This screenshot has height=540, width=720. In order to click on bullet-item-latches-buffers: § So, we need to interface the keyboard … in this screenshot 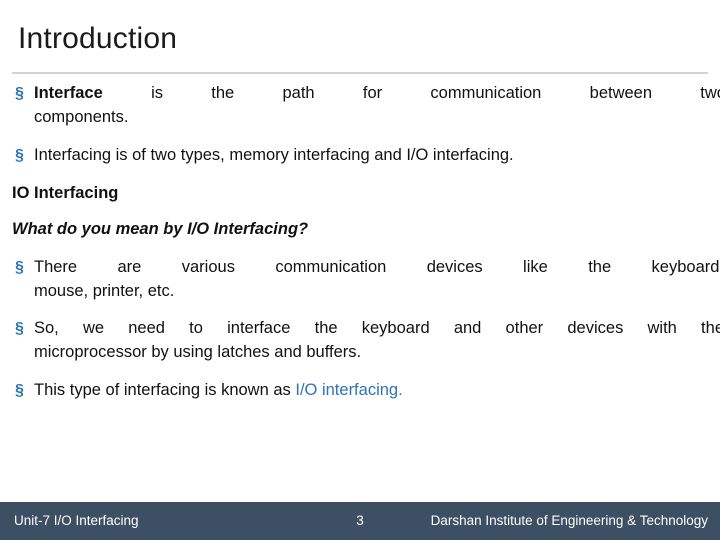, I will do `click(366, 341)`.